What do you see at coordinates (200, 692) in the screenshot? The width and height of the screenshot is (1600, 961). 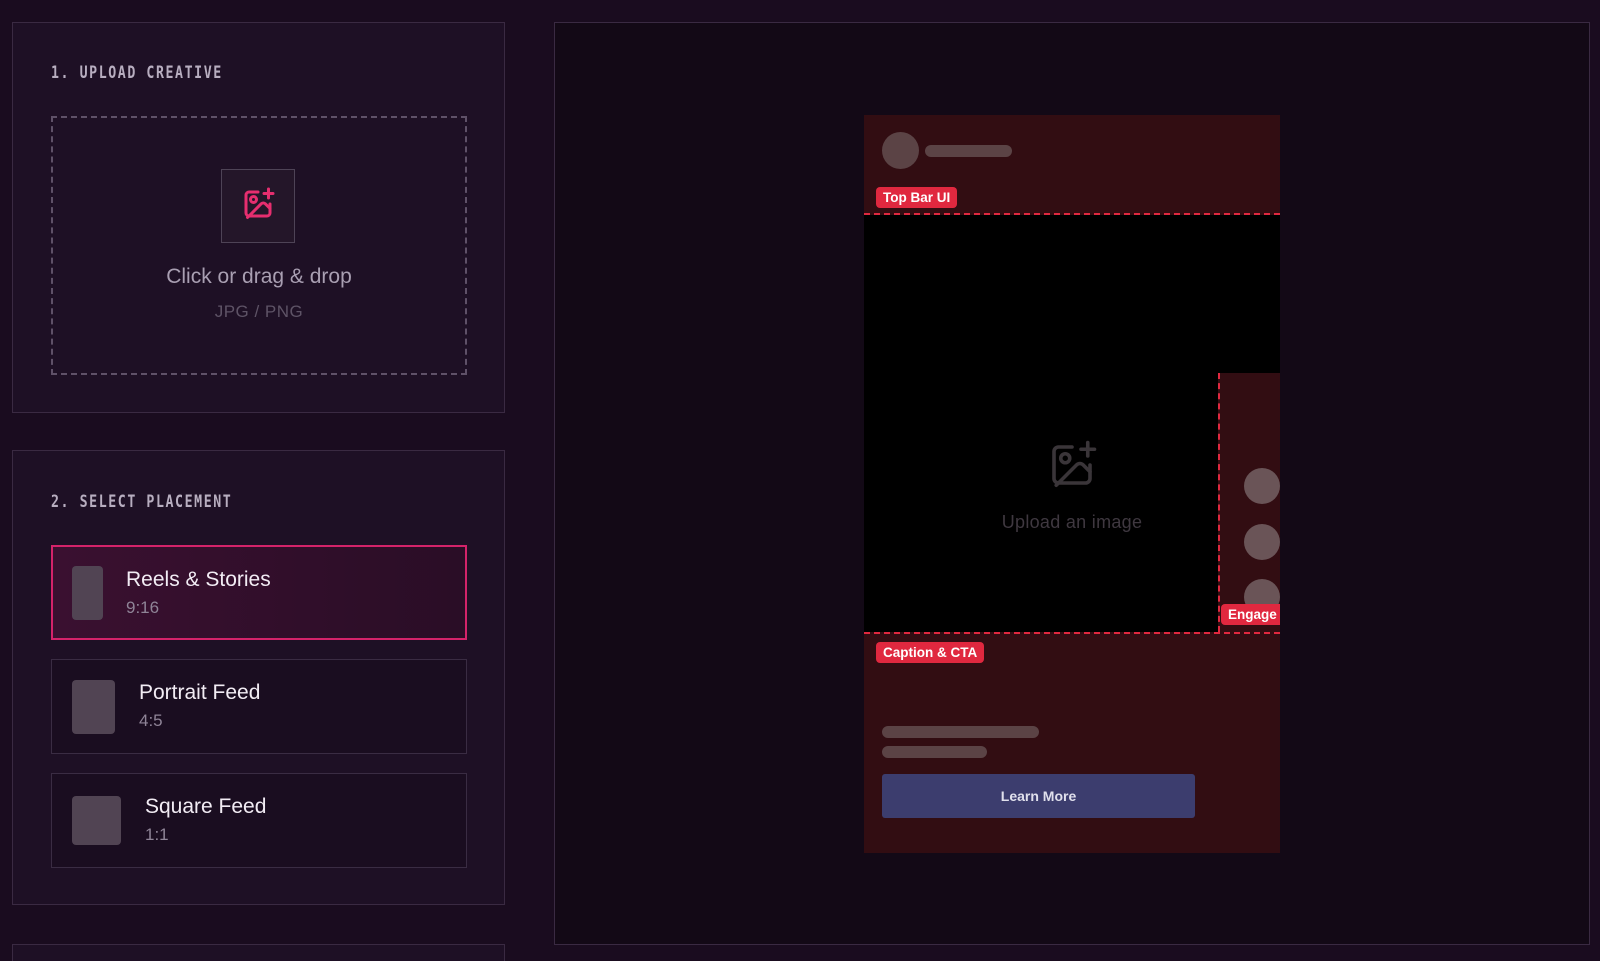 I see `placement-option-label: Portrait Feed` at bounding box center [200, 692].